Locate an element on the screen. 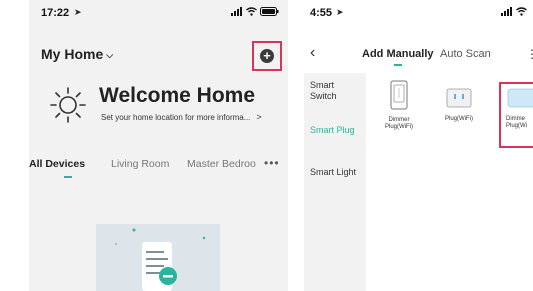  home-title: My Home is located at coordinates (72, 54).